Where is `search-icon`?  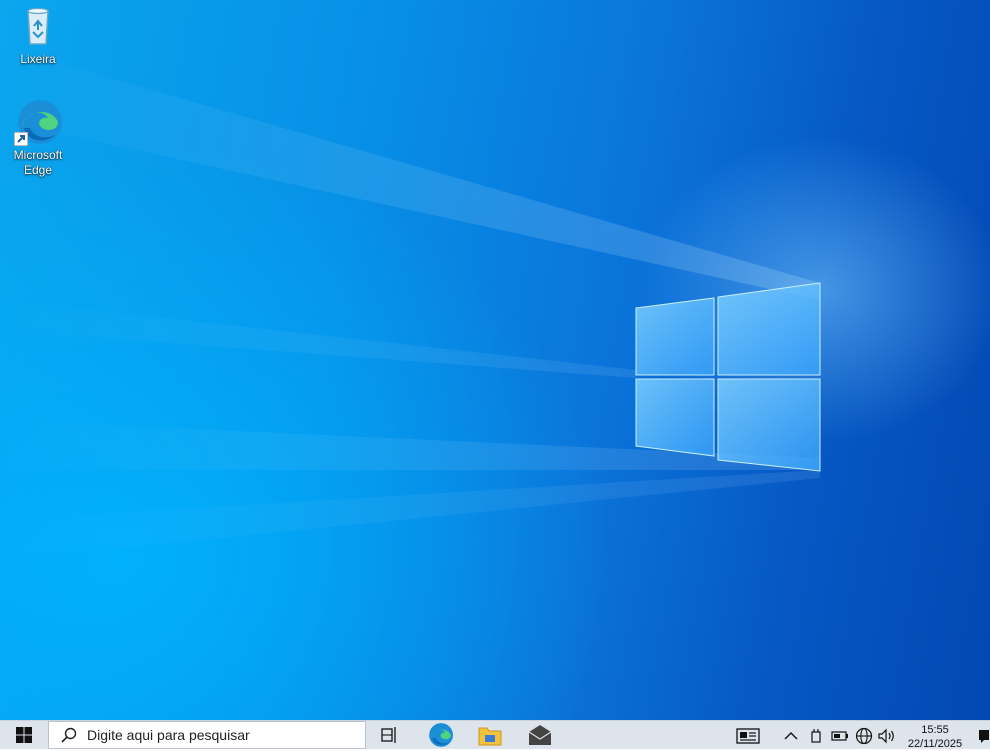 search-icon is located at coordinates (69, 735).